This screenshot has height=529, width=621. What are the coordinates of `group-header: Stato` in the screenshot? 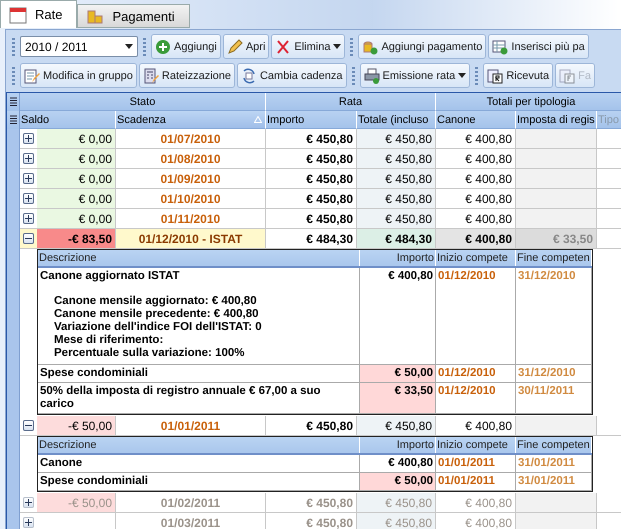 It's located at (143, 102).